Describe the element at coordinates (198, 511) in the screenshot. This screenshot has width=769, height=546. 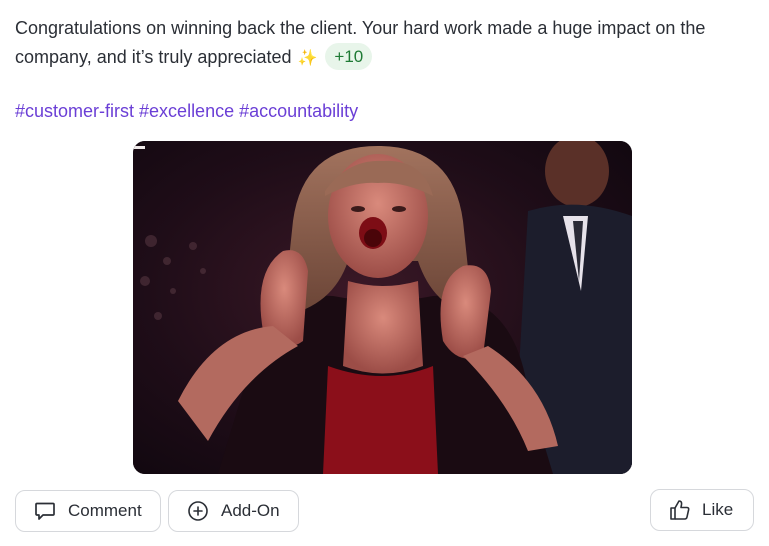
I see `plus-circle-icon` at that location.